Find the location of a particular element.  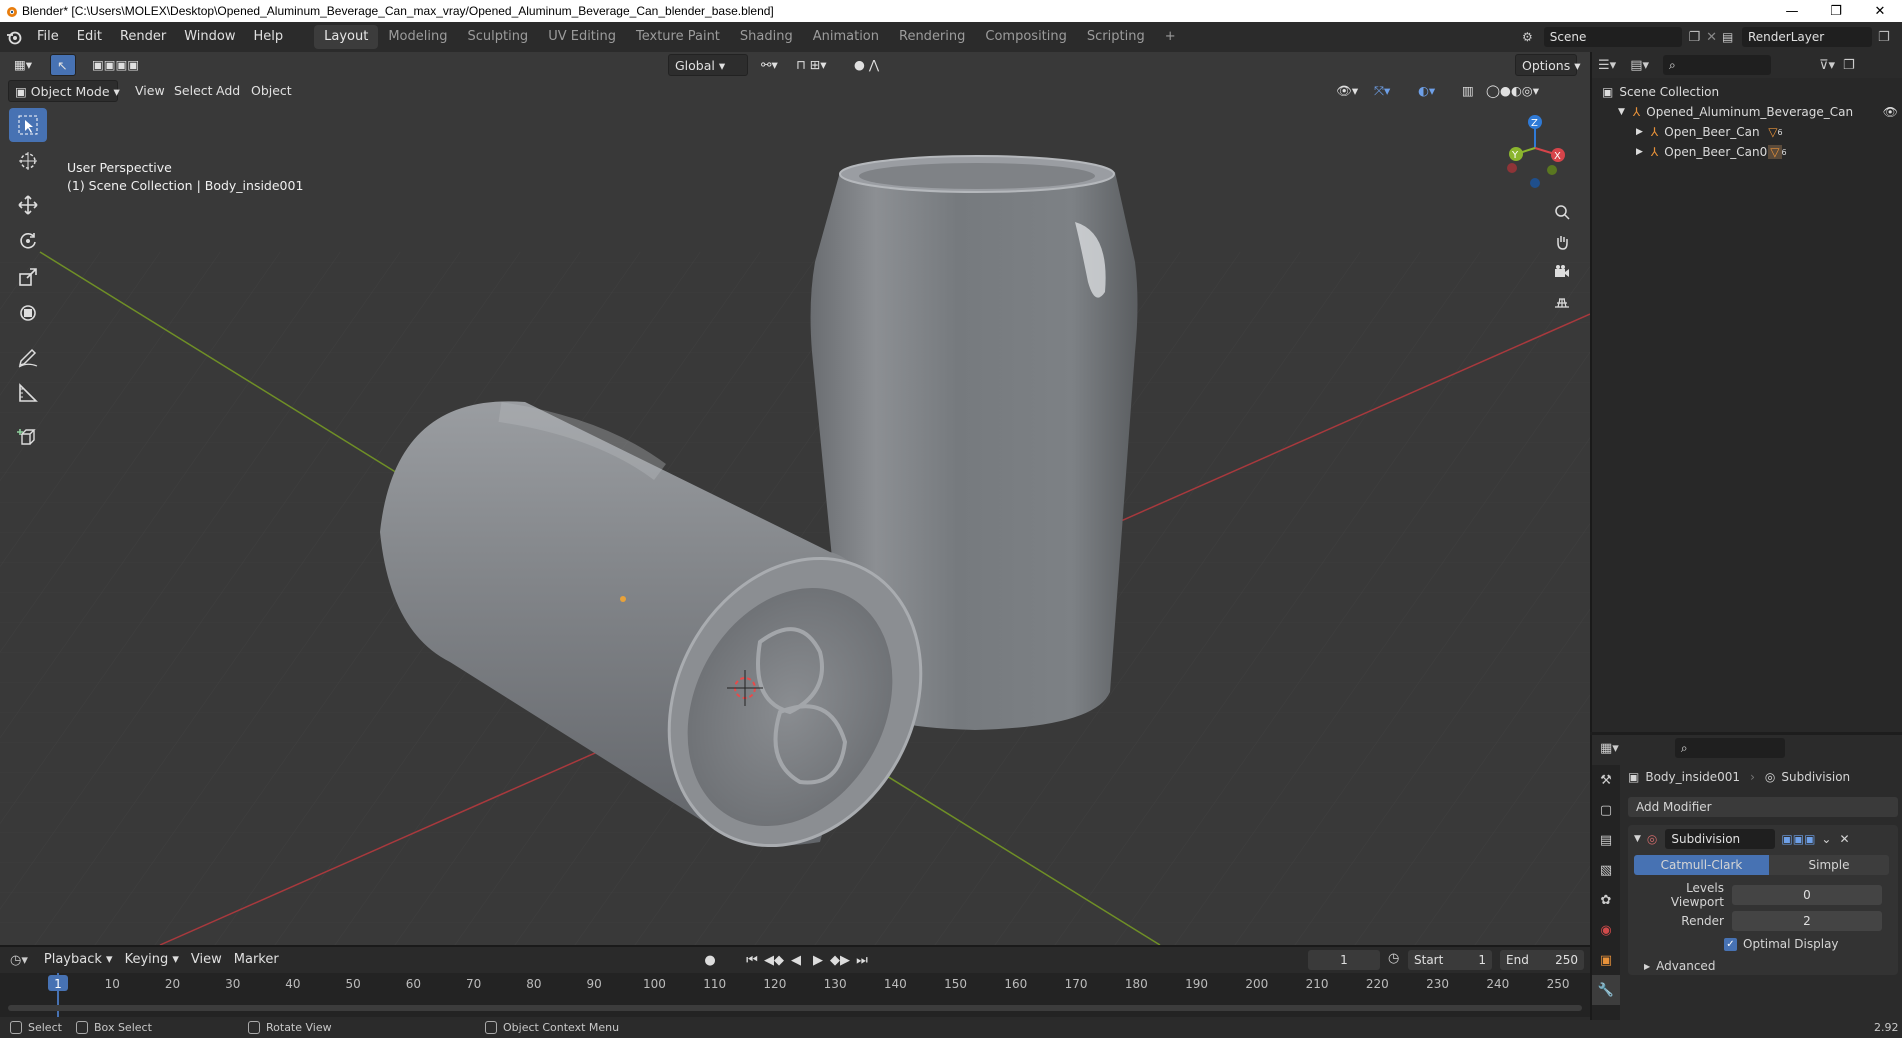

tool-cursor is located at coordinates (28, 161).